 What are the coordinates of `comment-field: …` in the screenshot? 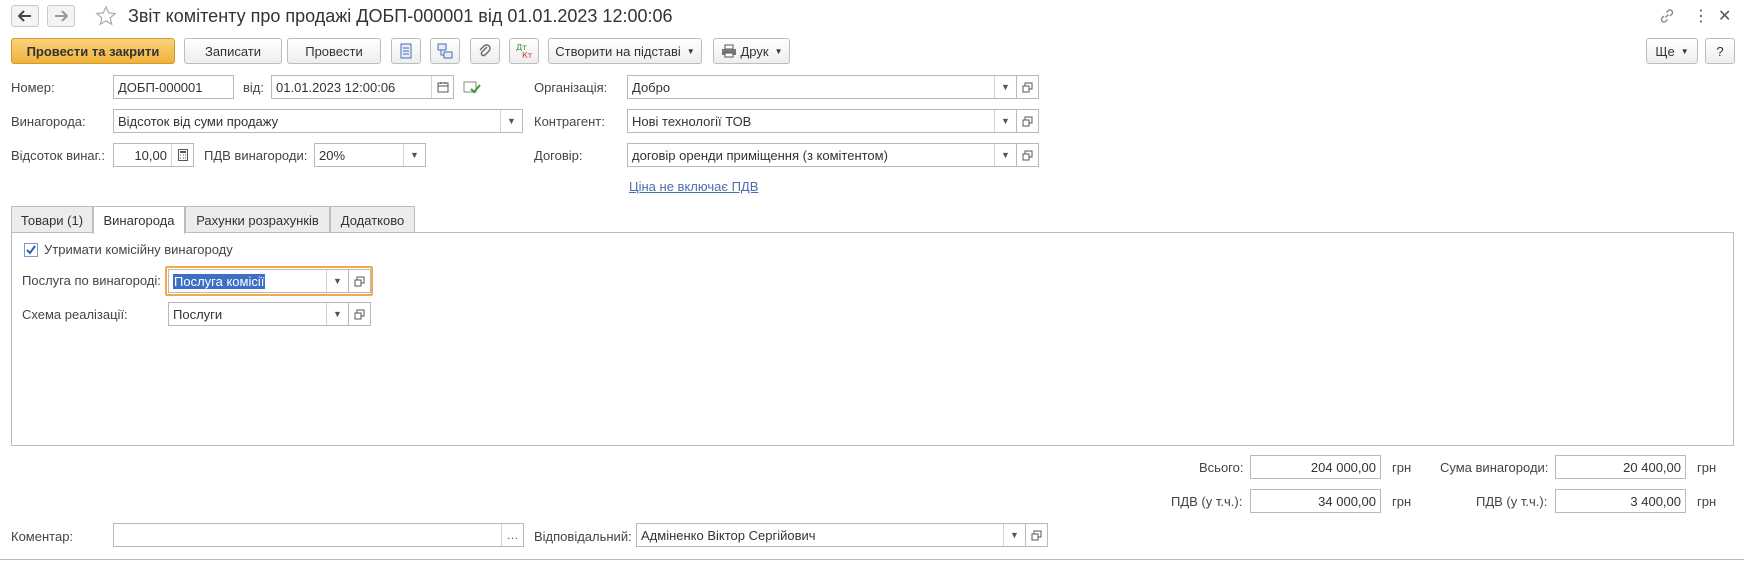 It's located at (318, 535).